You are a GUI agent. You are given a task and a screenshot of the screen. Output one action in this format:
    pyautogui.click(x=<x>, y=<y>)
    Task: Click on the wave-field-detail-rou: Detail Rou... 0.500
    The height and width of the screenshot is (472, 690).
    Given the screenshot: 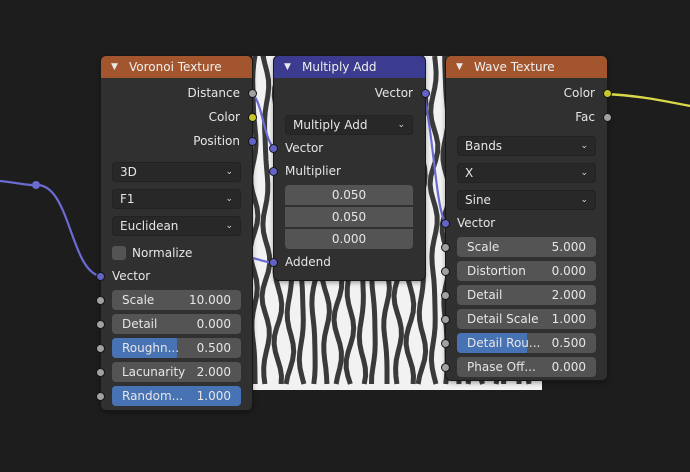 What is the action you would take?
    pyautogui.click(x=526, y=343)
    